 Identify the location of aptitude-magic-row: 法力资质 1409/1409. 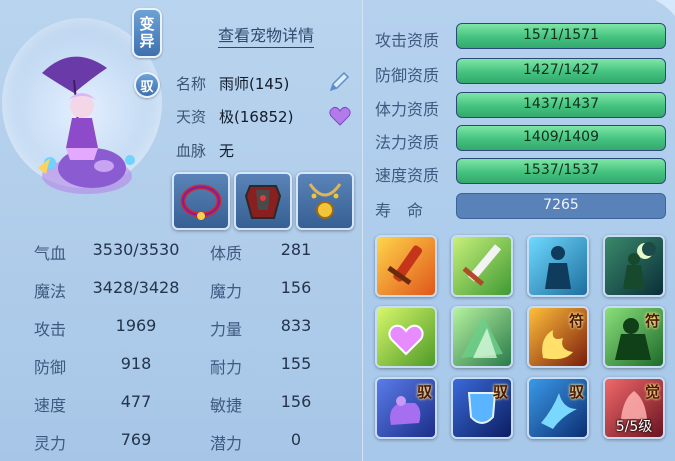
(524, 139).